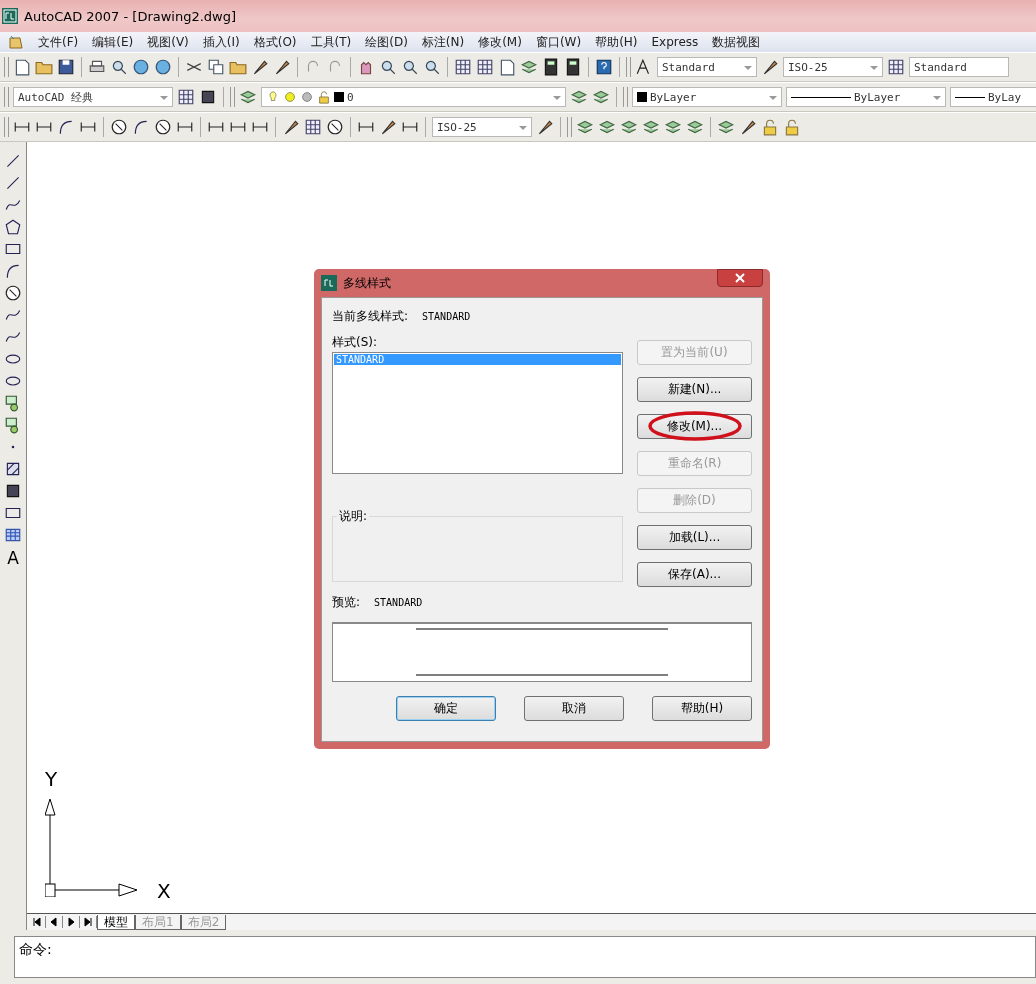 The width and height of the screenshot is (1036, 984). Describe the element at coordinates (13, 469) in the screenshot. I see `hatch-icon` at that location.